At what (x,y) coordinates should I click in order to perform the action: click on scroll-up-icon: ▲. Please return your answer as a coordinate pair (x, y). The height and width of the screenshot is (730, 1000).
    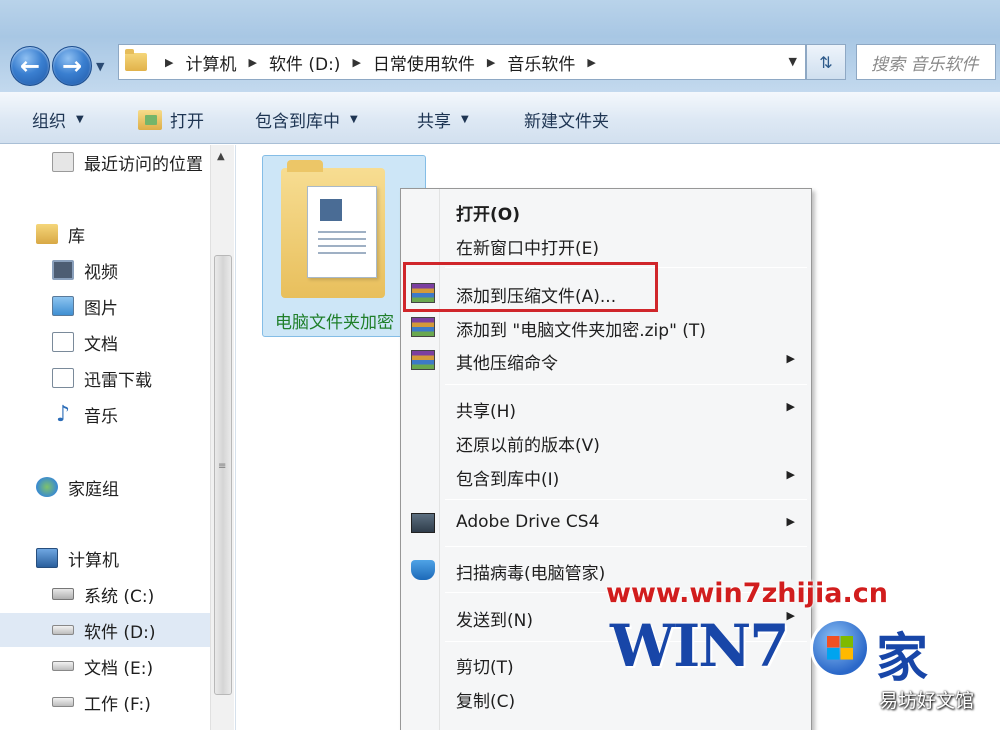
    Looking at the image, I should click on (221, 156).